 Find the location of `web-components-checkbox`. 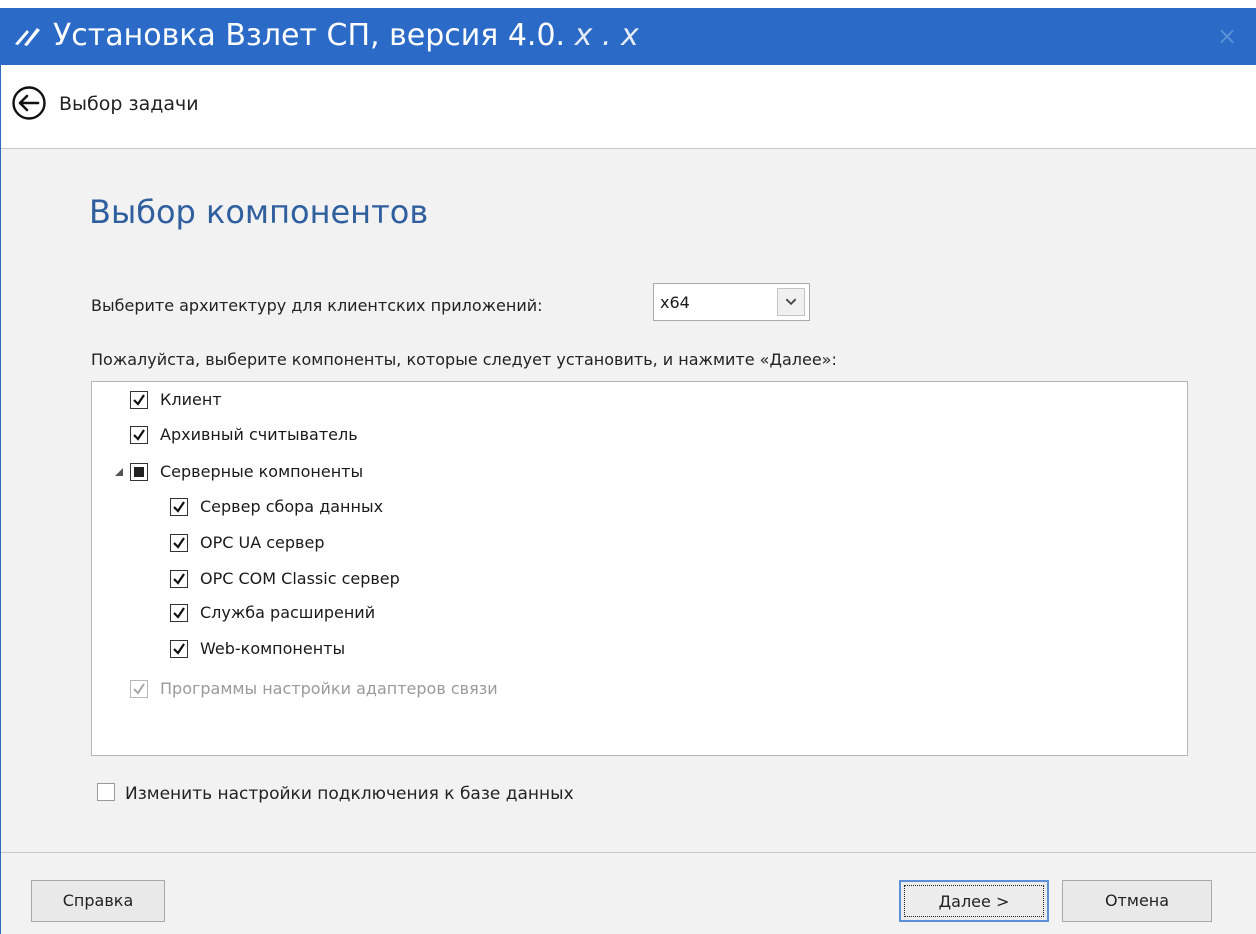

web-components-checkbox is located at coordinates (179, 649).